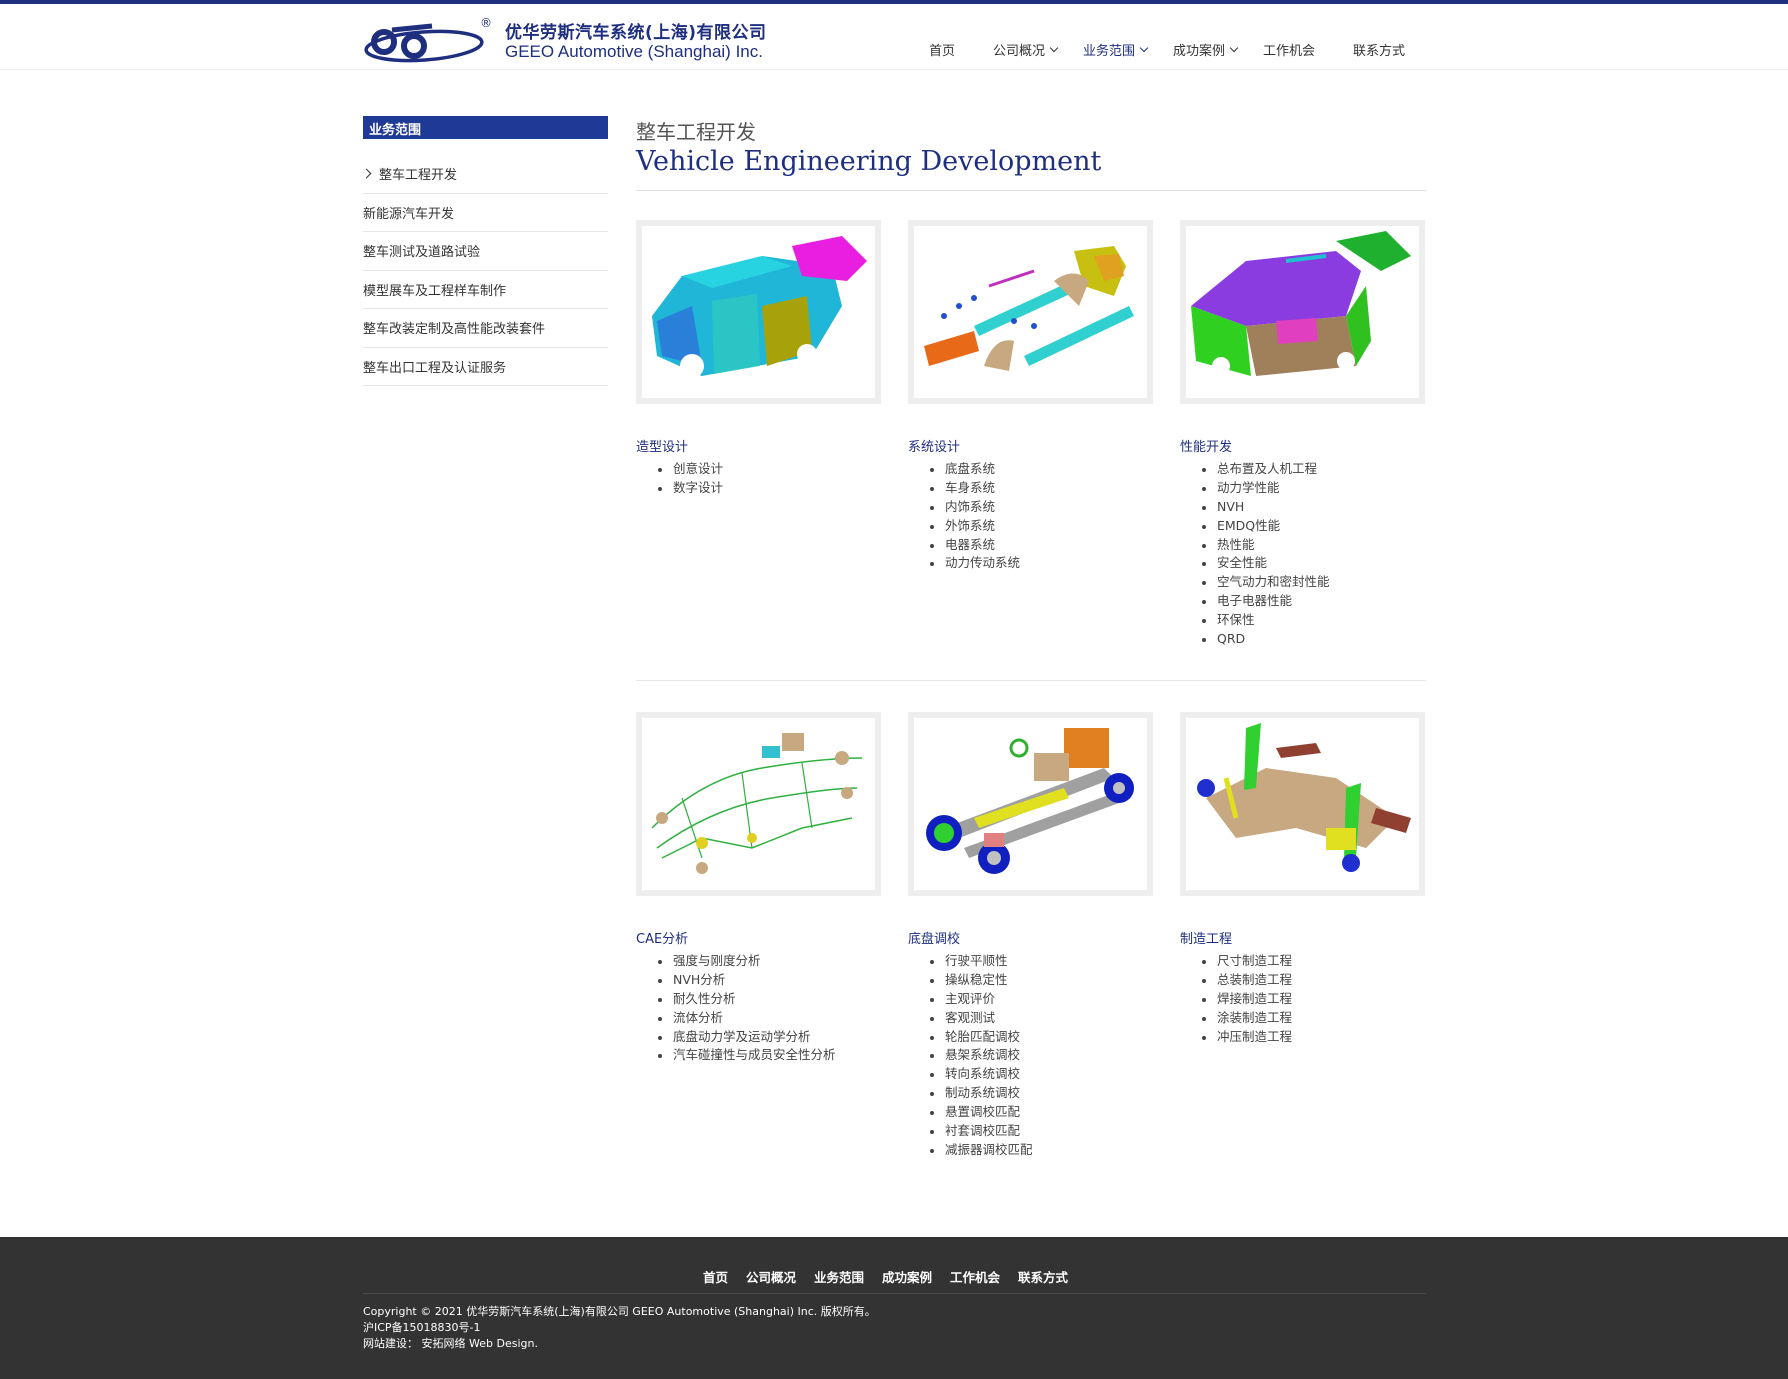 This screenshot has height=1379, width=1788. Describe the element at coordinates (1041, 999) in the screenshot. I see `list-item: 主观评价` at that location.